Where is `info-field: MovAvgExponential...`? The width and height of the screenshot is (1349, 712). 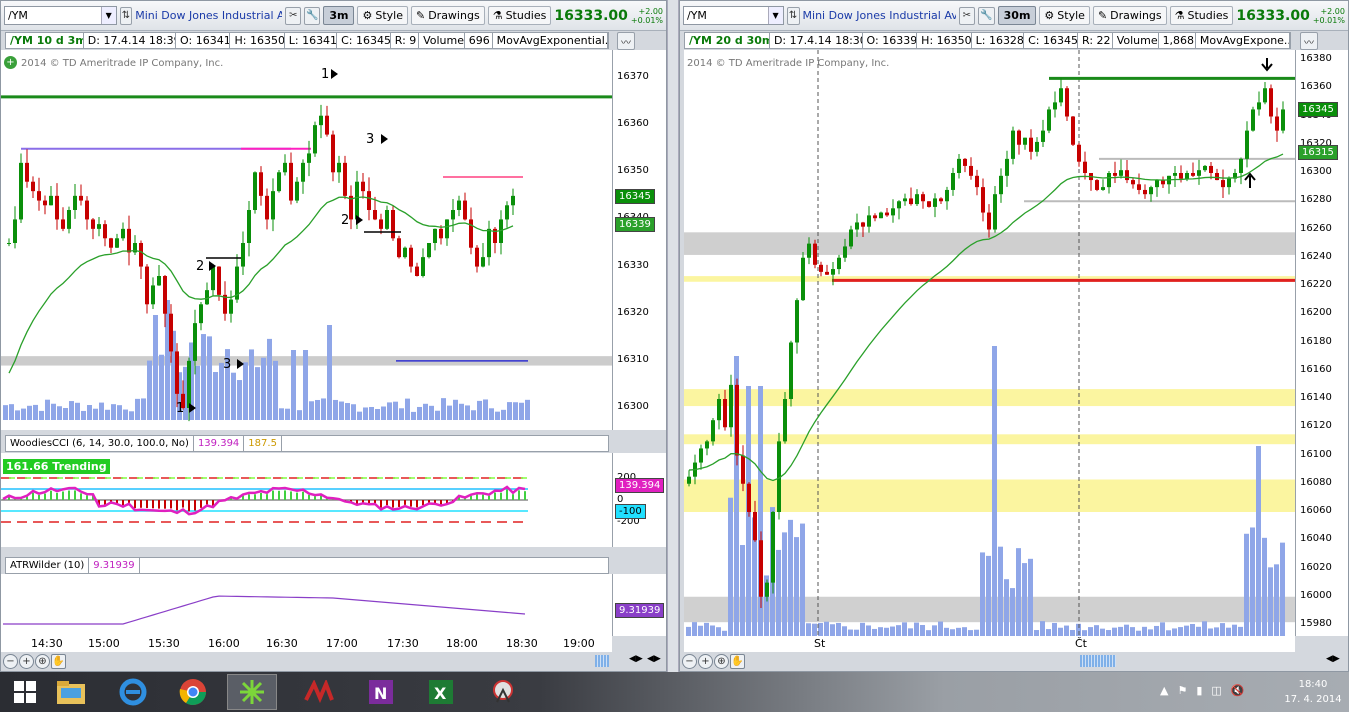 info-field: MovAvgExponential... is located at coordinates (550, 40).